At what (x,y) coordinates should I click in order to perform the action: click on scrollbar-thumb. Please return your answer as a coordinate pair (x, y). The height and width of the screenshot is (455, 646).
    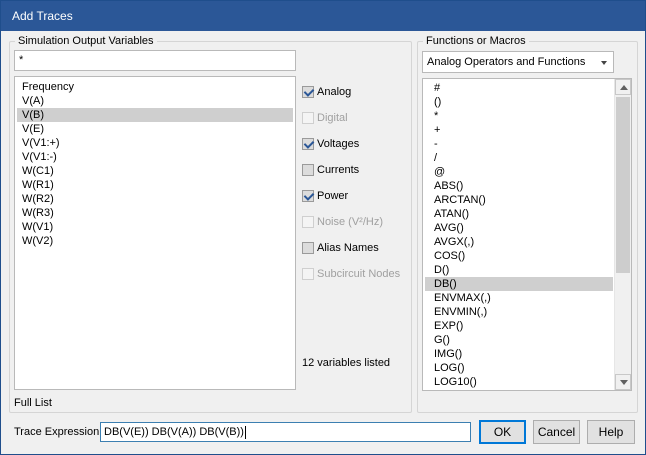
    Looking at the image, I should click on (623, 185).